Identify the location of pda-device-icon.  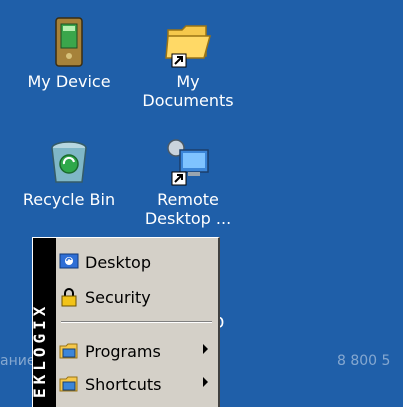
(69, 42).